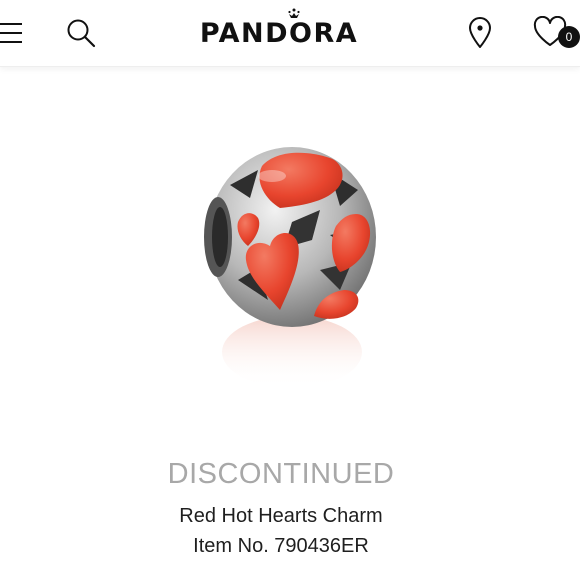  I want to click on product-image, so click(290, 267).